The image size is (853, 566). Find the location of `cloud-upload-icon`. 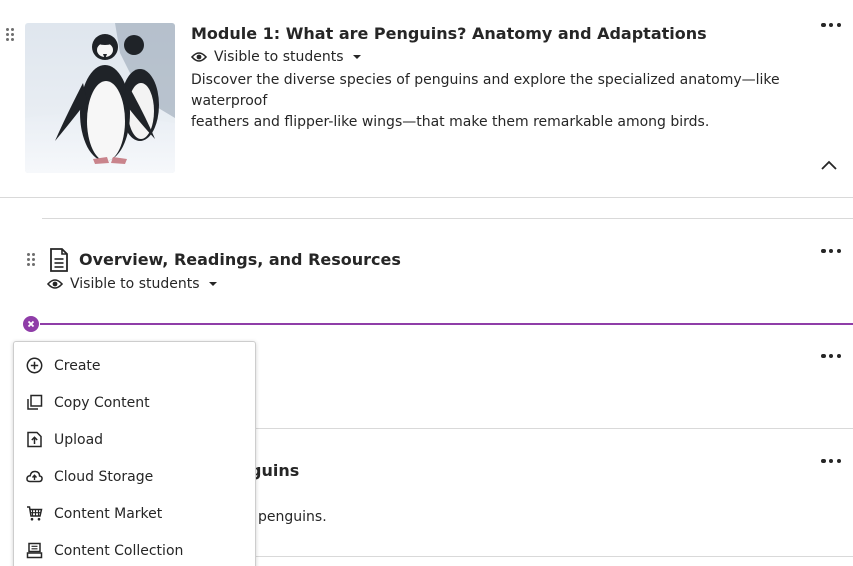

cloud-upload-icon is located at coordinates (34, 476).